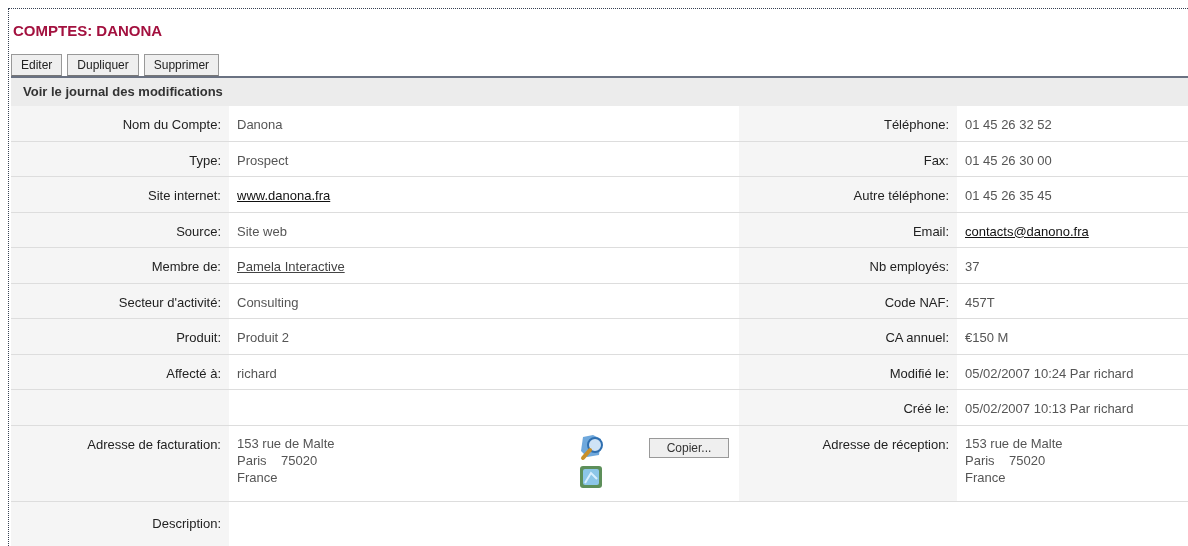 Image resolution: width=1188 pixels, height=546 pixels. What do you see at coordinates (181, 65) in the screenshot?
I see `action-button: Supprimer` at bounding box center [181, 65].